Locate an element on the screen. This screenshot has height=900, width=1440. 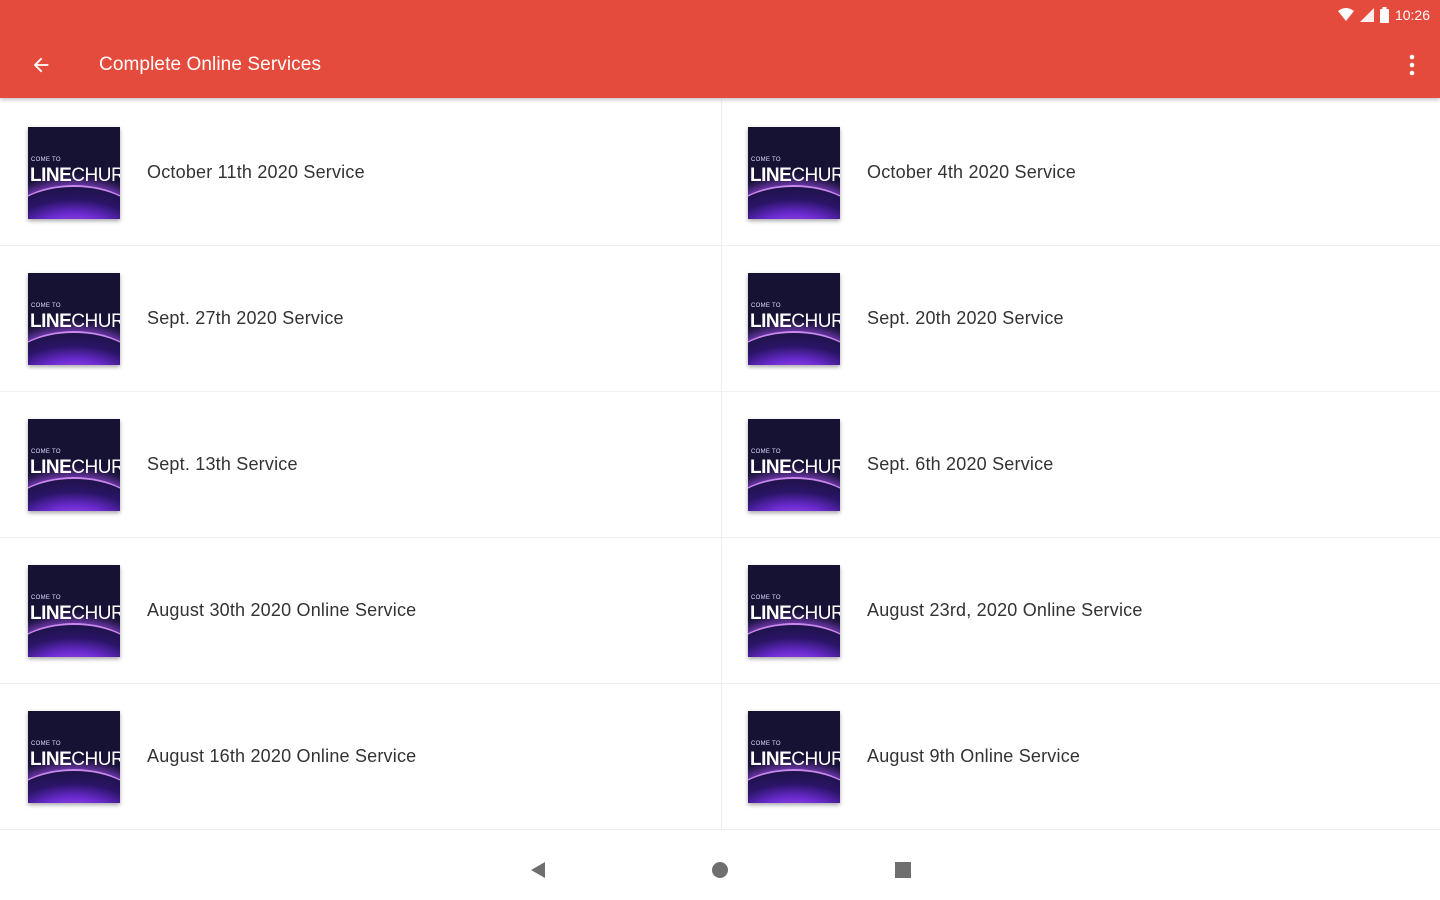
back-button is located at coordinates (41, 65).